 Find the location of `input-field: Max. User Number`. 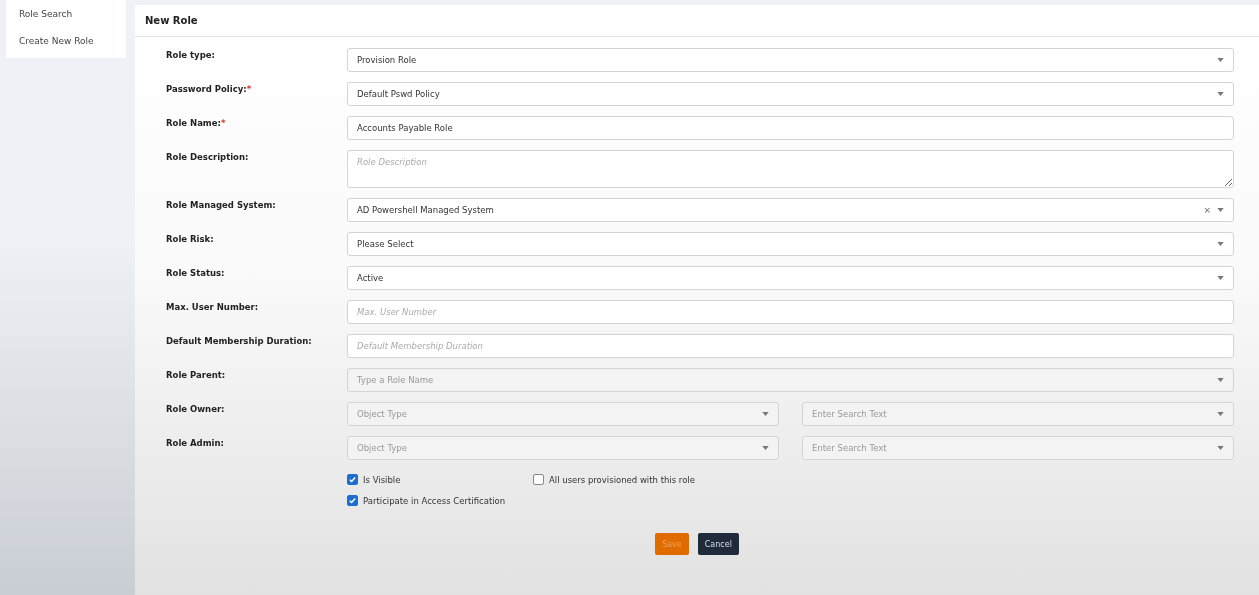

input-field: Max. User Number is located at coordinates (790, 312).